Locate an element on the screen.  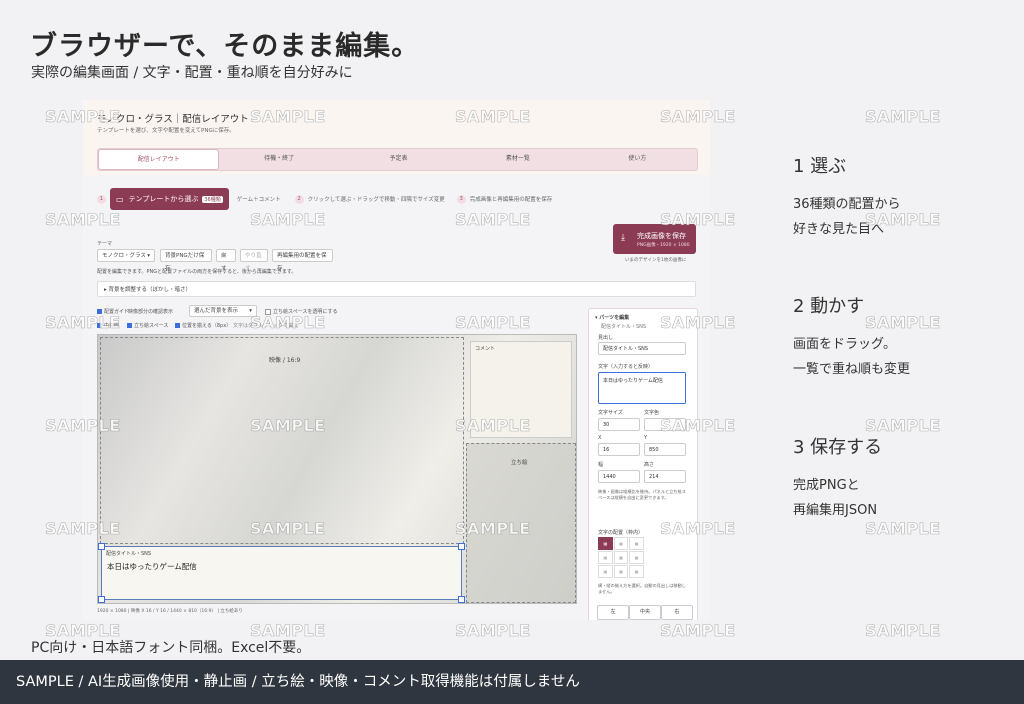
theme-label: テーマ is located at coordinates (105, 244).